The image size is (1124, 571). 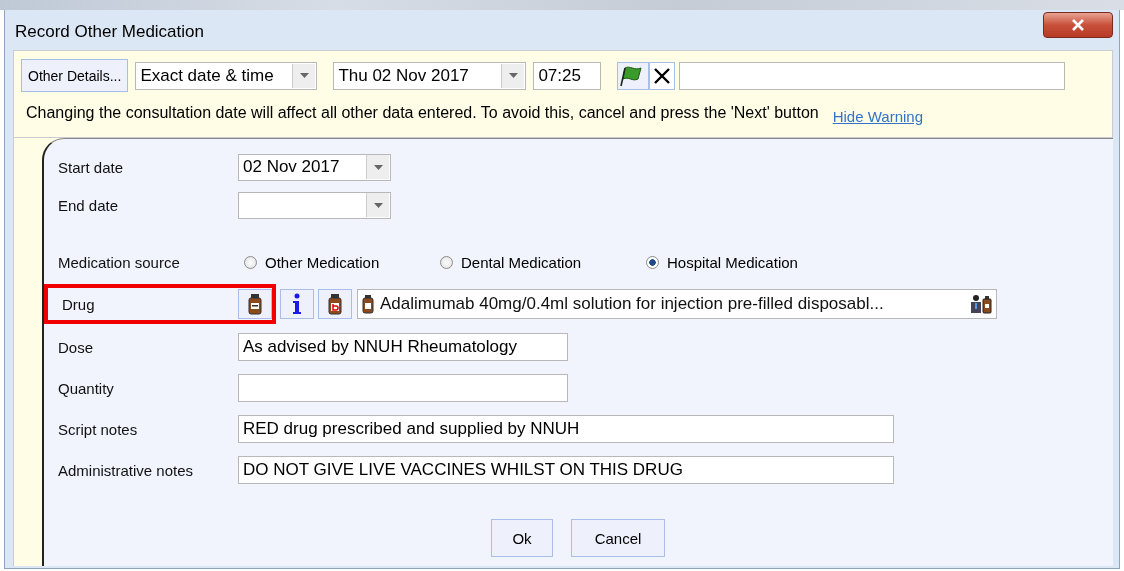 What do you see at coordinates (119, 262) in the screenshot?
I see `field-label: Medication source` at bounding box center [119, 262].